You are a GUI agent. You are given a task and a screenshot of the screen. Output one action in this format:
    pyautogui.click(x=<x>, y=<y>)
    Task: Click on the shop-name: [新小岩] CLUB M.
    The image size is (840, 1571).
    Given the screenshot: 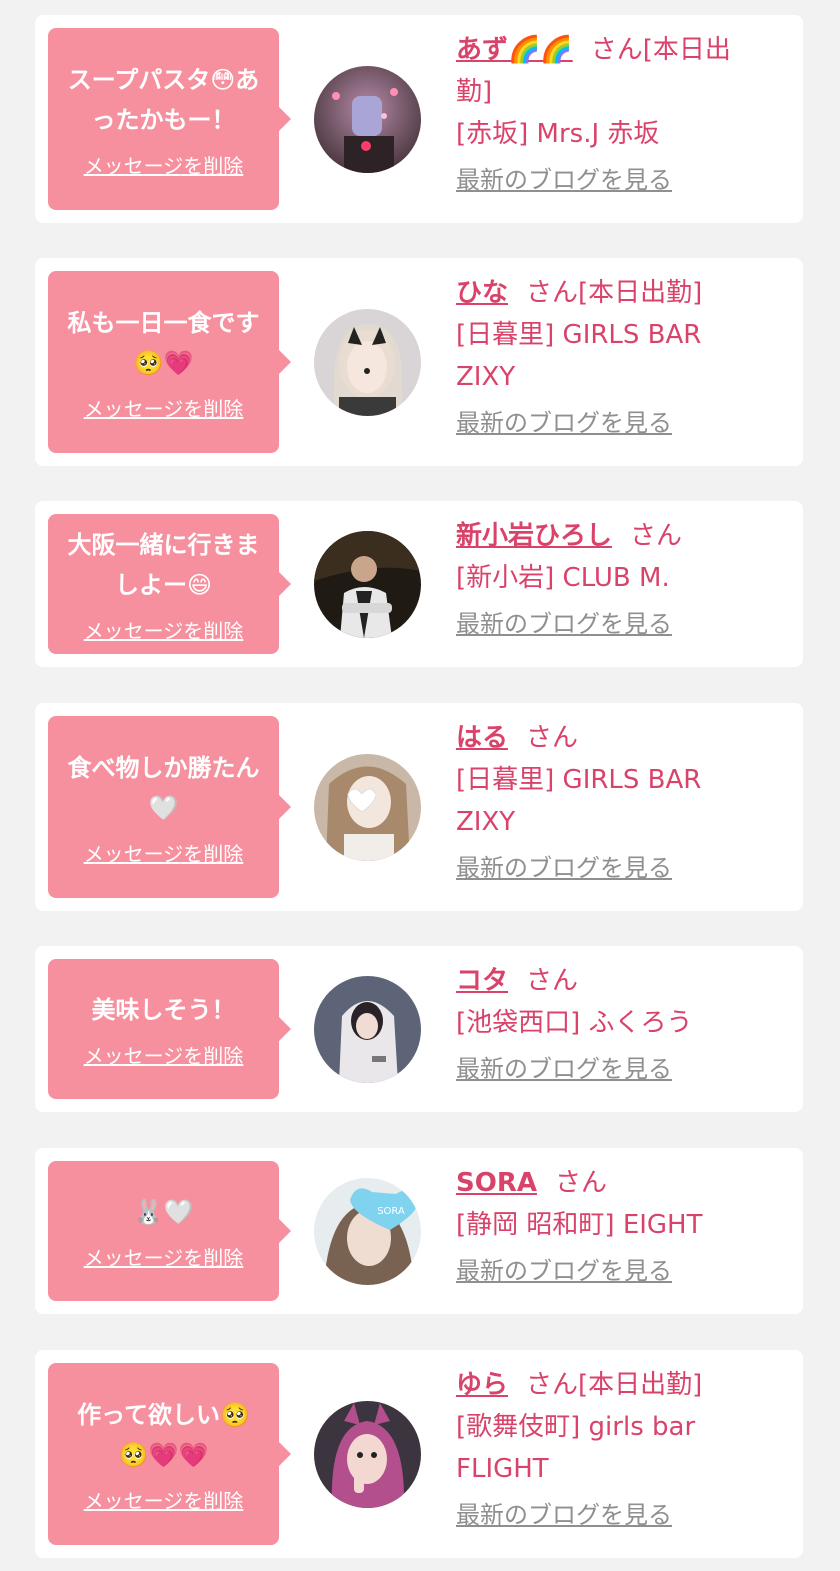 What is the action you would take?
    pyautogui.click(x=563, y=578)
    